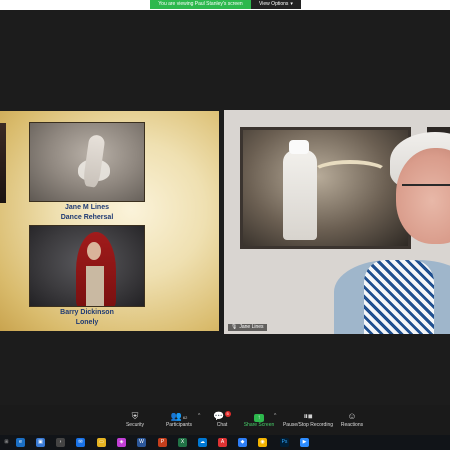 This screenshot has width=450, height=450. What do you see at coordinates (200, 4) in the screenshot?
I see `screen-share-banner: You are viewing Paul Stanley's screen` at bounding box center [200, 4].